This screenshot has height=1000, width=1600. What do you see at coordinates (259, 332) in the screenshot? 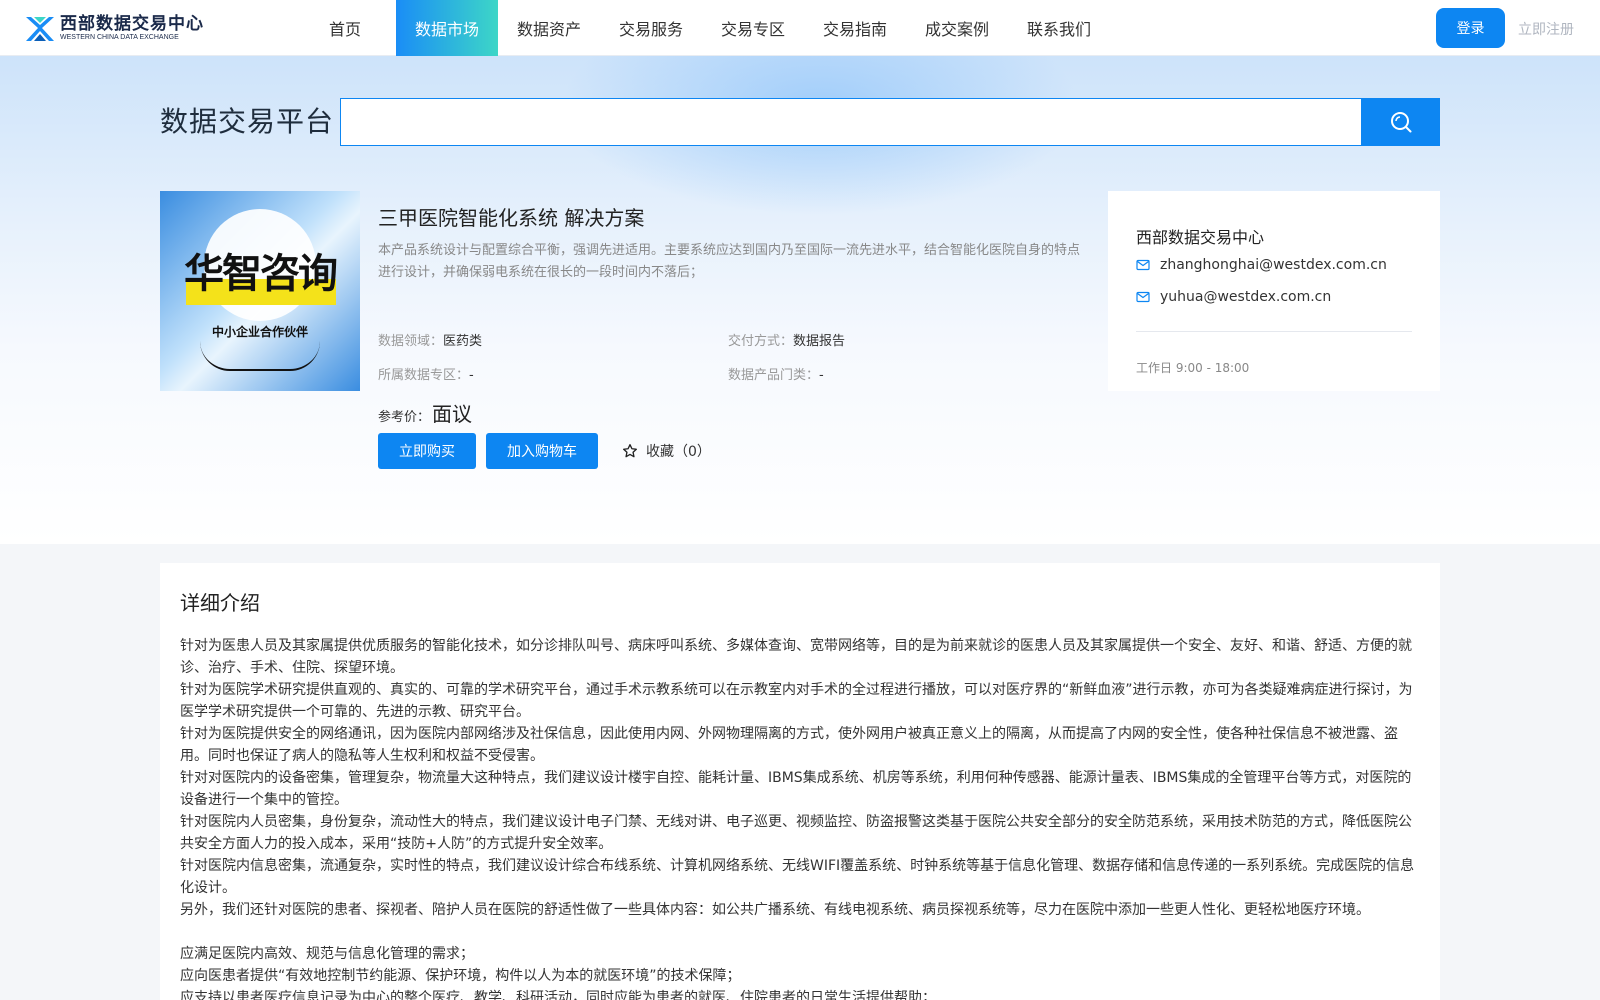
I see `product-image-subtitle: 中小企业合作伙伴` at bounding box center [259, 332].